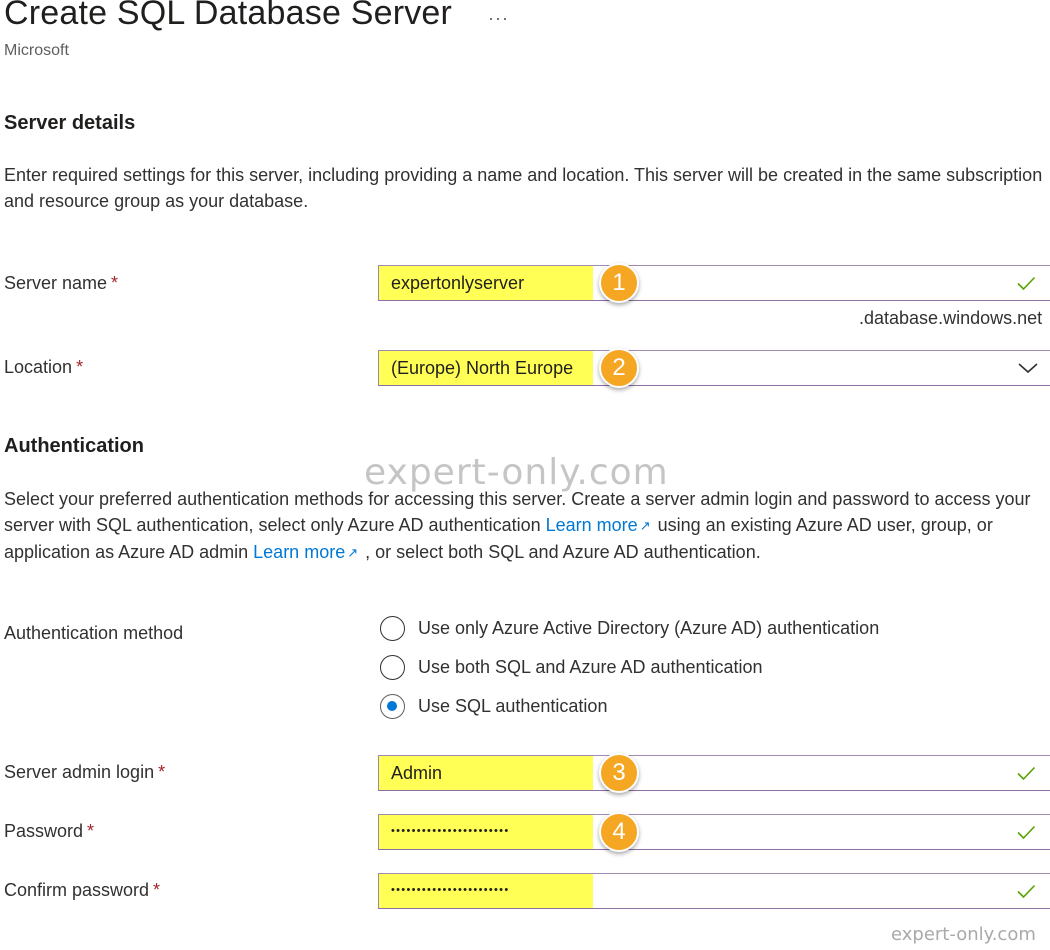  What do you see at coordinates (619, 283) in the screenshot?
I see `step-badge-1: 1` at bounding box center [619, 283].